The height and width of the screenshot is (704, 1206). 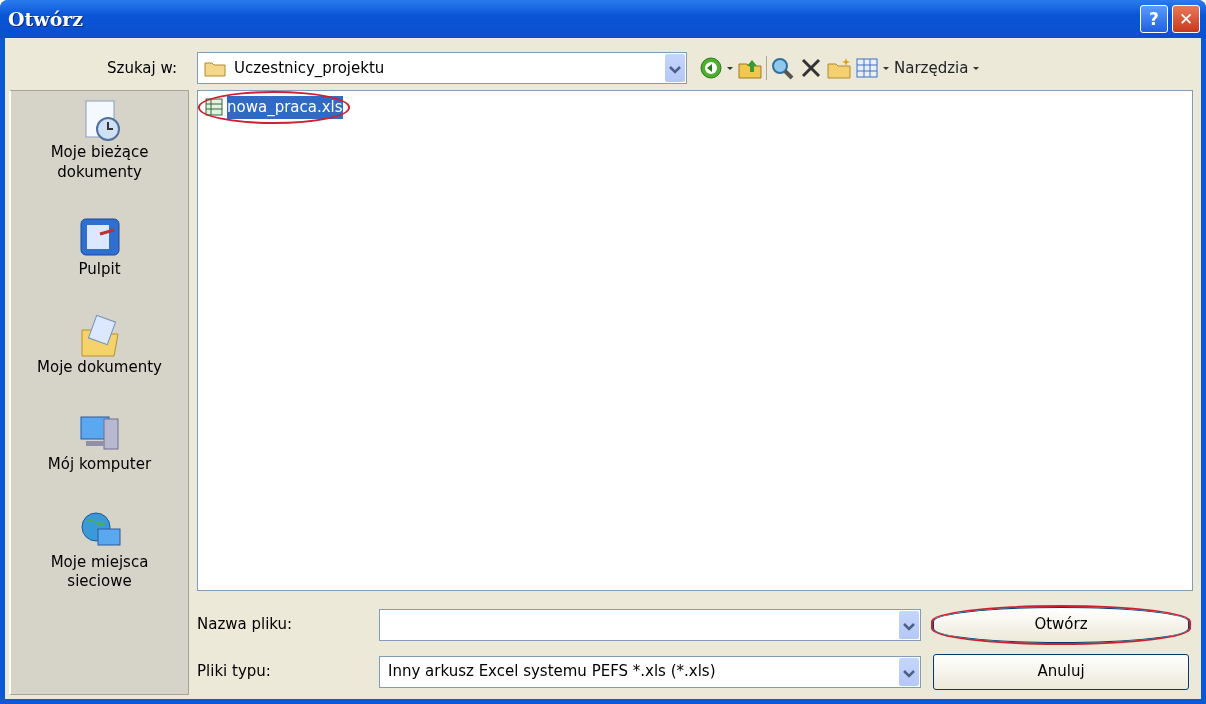 I want to click on file-name-label: Nazwa pliku:, so click(x=245, y=625).